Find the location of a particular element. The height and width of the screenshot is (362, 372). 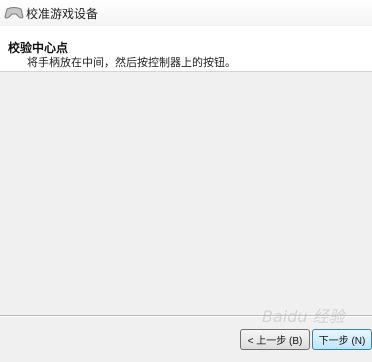

next-button: 下一步 (N) is located at coordinates (342, 339).